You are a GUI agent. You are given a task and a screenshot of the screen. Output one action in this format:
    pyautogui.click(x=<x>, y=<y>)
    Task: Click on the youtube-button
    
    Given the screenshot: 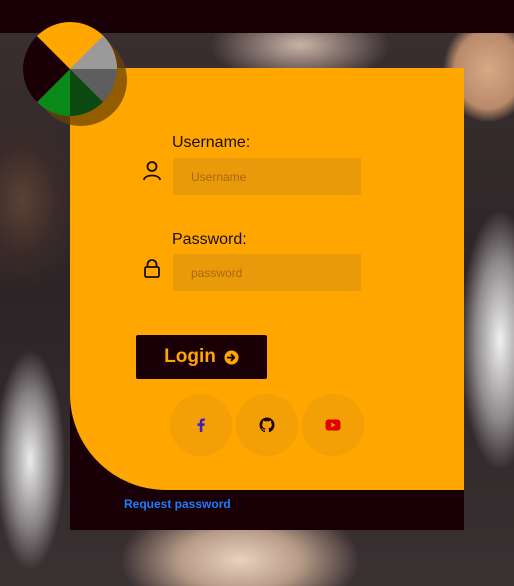 What is the action you would take?
    pyautogui.click(x=333, y=425)
    